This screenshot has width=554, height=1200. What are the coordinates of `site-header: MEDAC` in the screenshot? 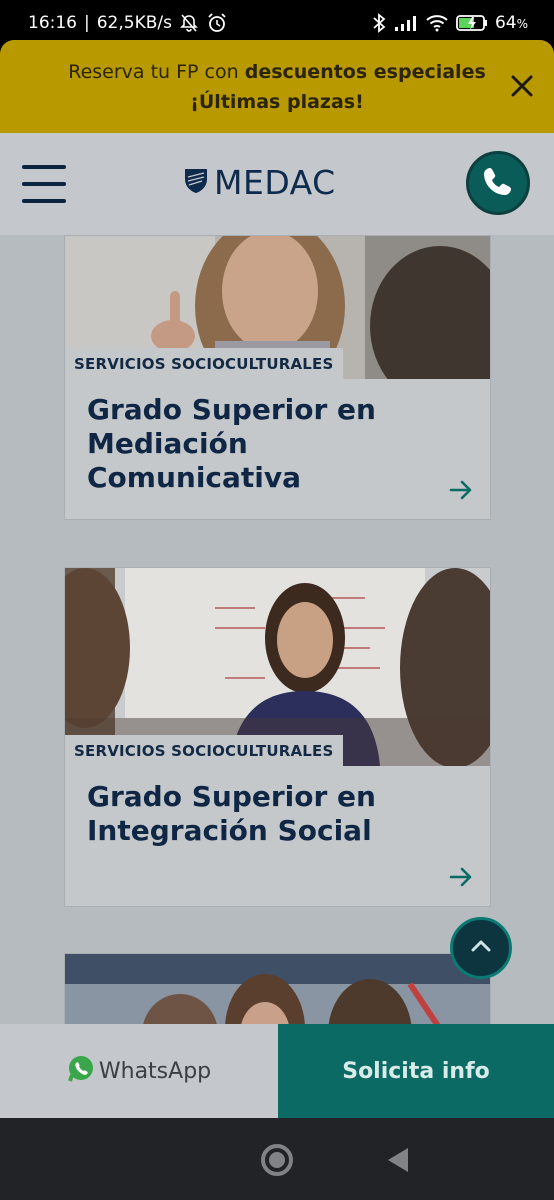 It's located at (277, 184).